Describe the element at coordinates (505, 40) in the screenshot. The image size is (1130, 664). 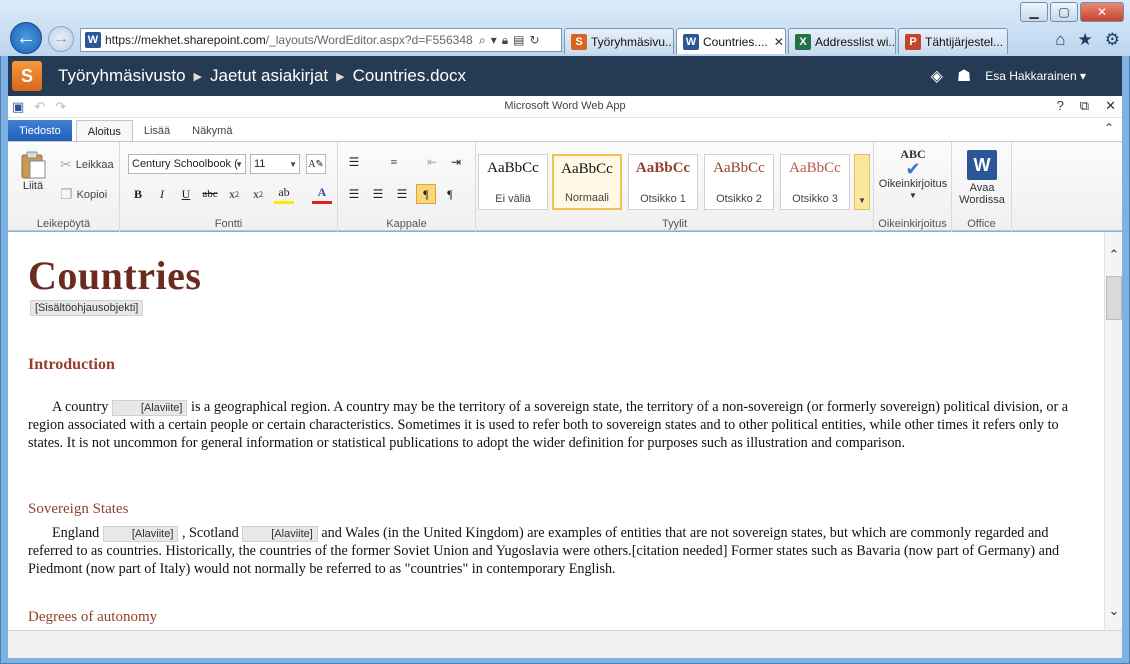
I see `lock-icon: 🔒︎` at that location.